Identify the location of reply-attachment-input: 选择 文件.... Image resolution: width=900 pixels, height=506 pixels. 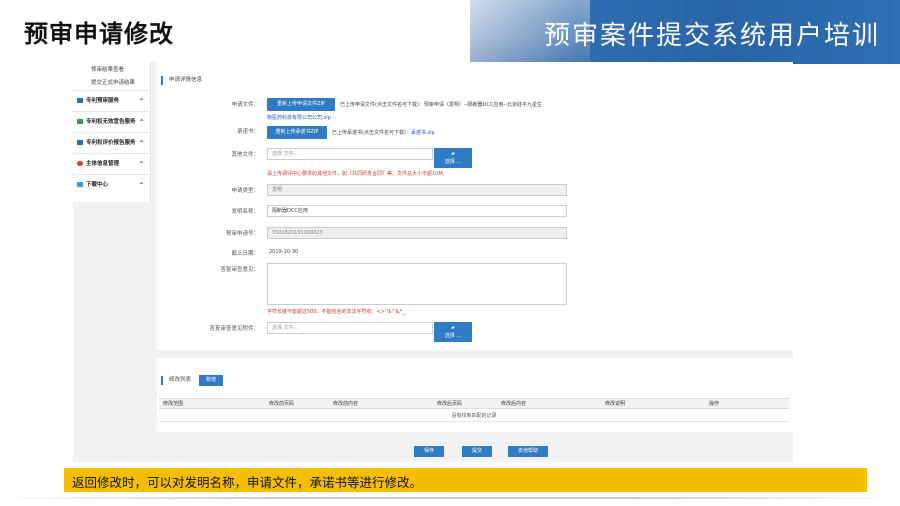
(350, 328).